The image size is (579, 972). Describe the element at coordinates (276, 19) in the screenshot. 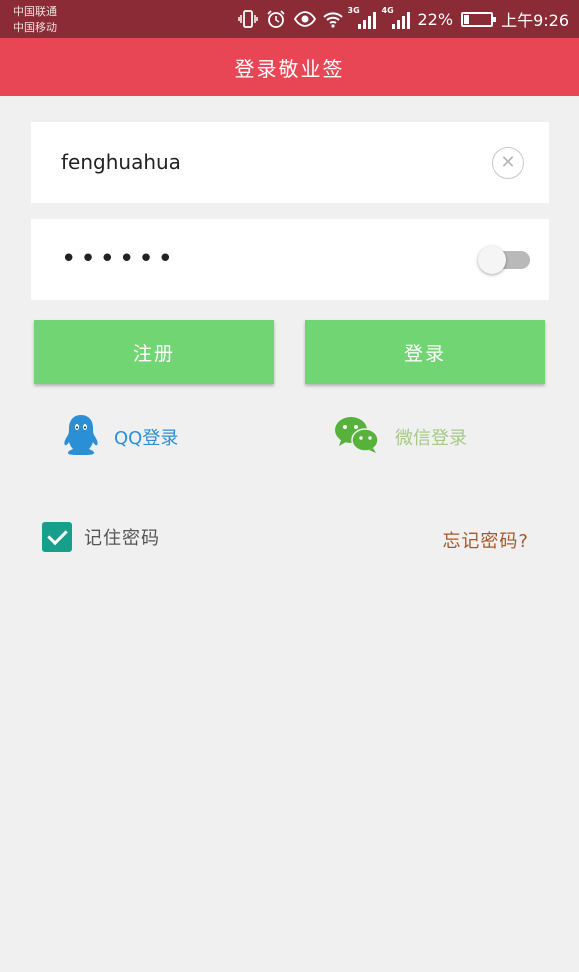

I see `alarm-icon` at that location.